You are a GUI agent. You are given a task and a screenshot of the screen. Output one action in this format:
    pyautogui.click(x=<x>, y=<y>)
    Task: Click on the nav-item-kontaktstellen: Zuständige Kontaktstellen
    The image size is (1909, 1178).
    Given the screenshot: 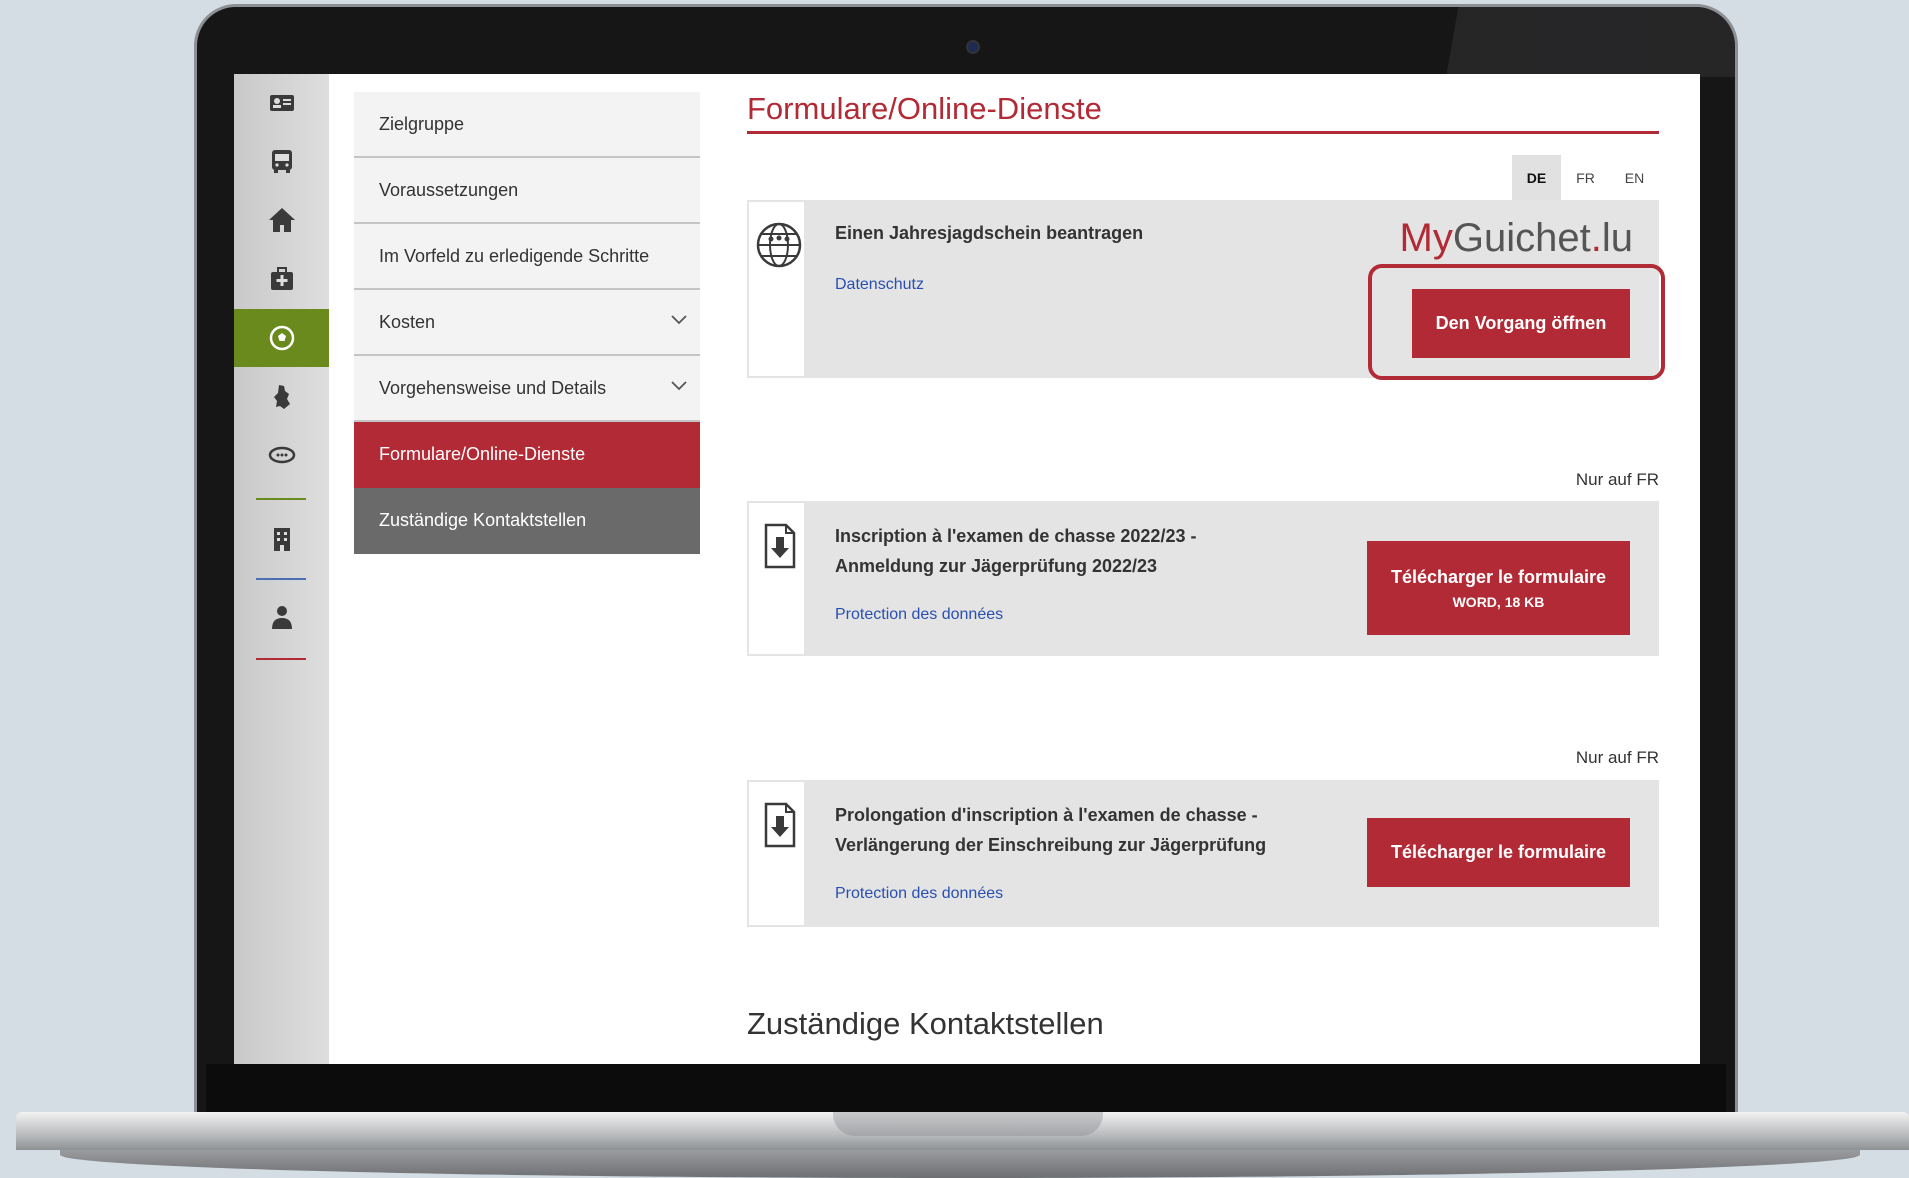 What is the action you would take?
    pyautogui.click(x=527, y=521)
    